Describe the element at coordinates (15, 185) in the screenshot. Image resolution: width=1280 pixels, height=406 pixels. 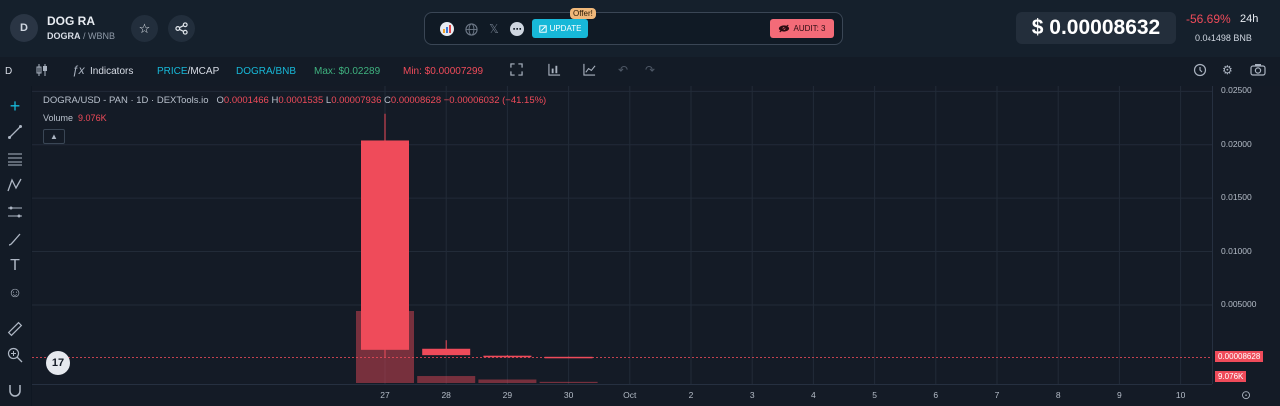
I see `pattern-icon` at that location.